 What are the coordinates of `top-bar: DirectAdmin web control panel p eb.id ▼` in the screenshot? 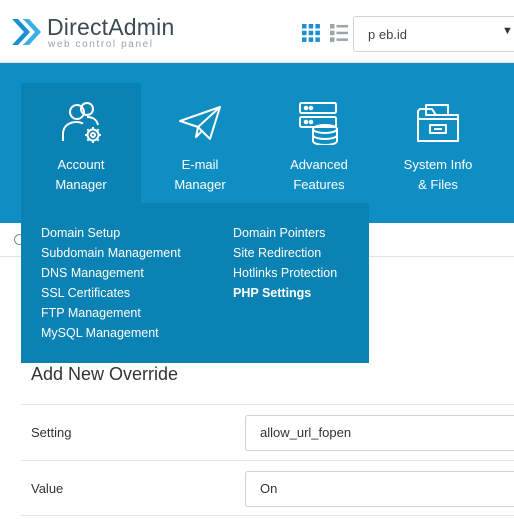 It's located at (257, 31).